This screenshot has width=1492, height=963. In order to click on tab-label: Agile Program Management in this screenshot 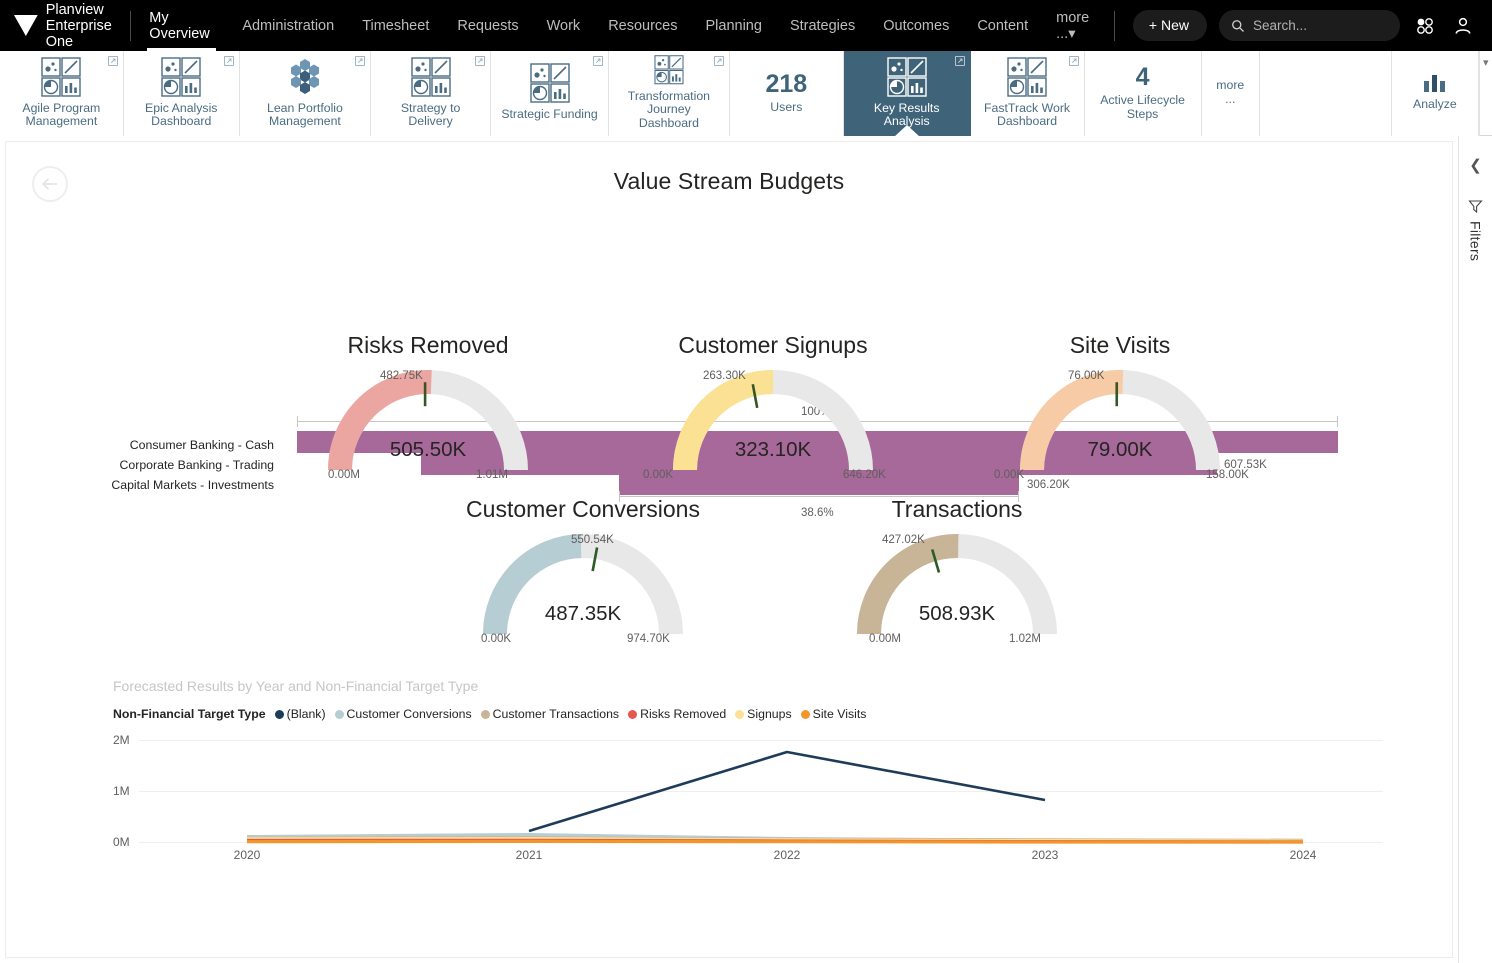, I will do `click(61, 114)`.